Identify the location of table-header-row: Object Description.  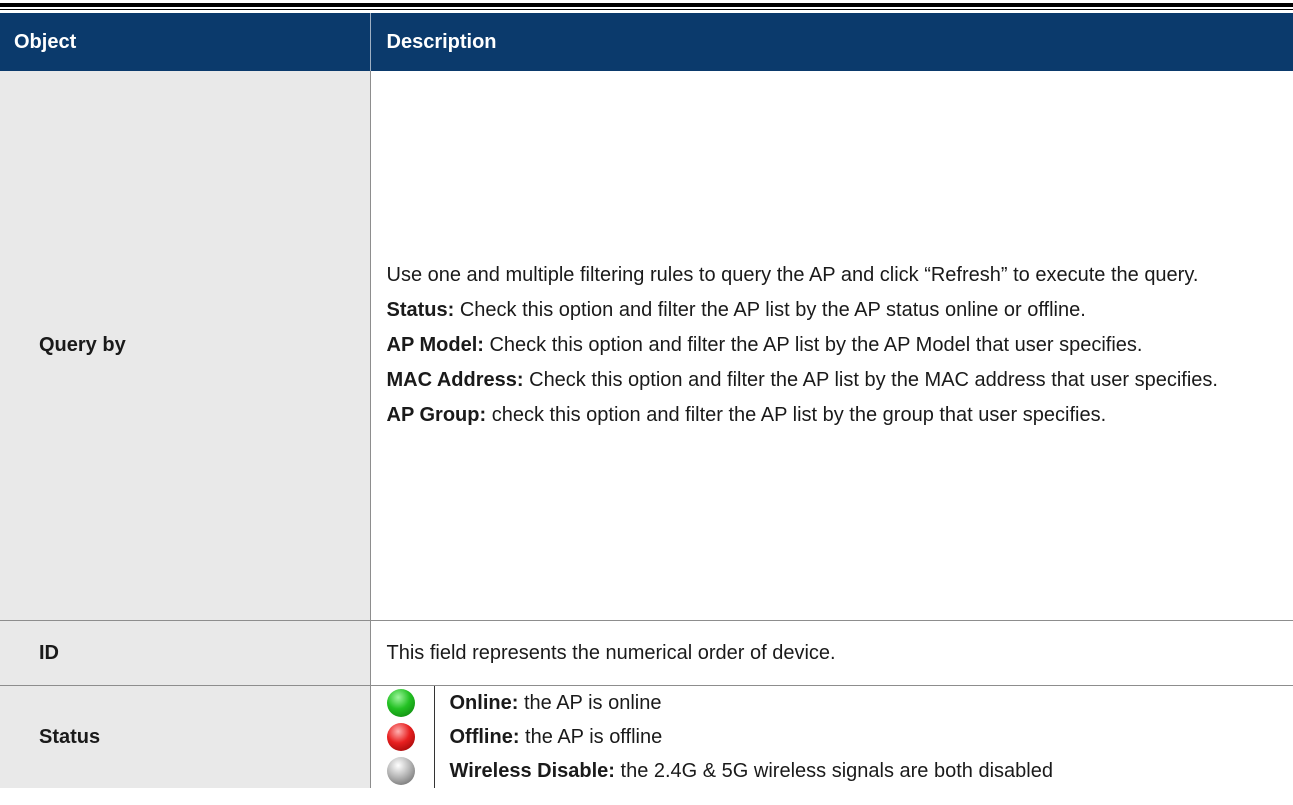
(646, 42).